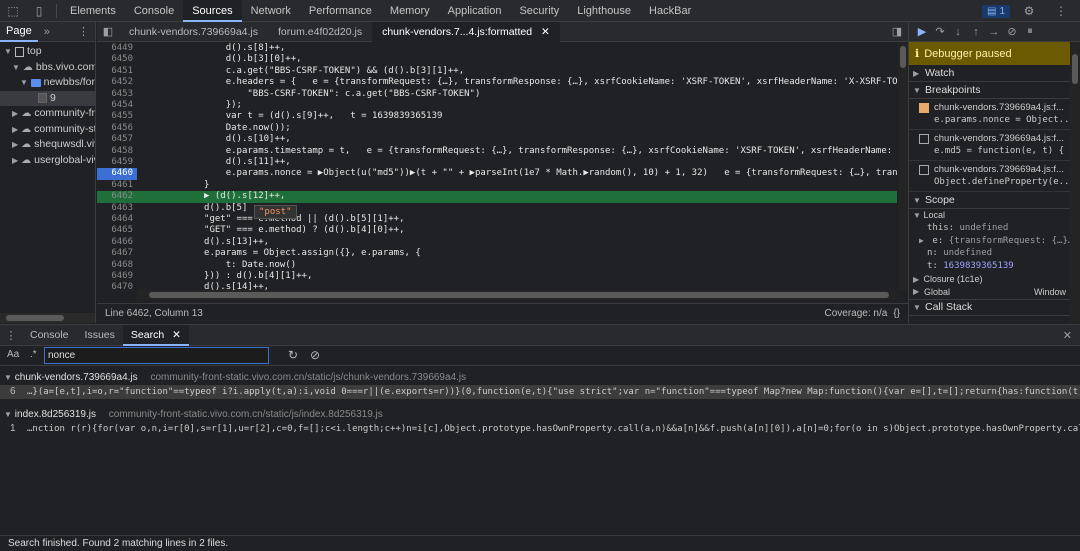 This screenshot has width=1080, height=551. What do you see at coordinates (117, 174) in the screenshot?
I see `breakpoint-line-number: 6460` at bounding box center [117, 174].